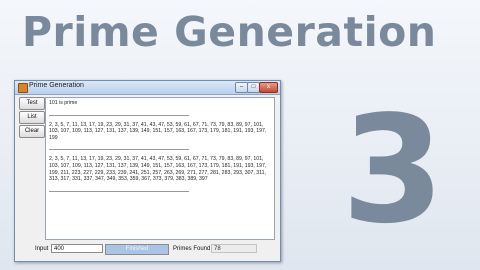 The image size is (480, 270). What do you see at coordinates (63, 103) in the screenshot?
I see `output-line-test-result: 101 is prime` at bounding box center [63, 103].